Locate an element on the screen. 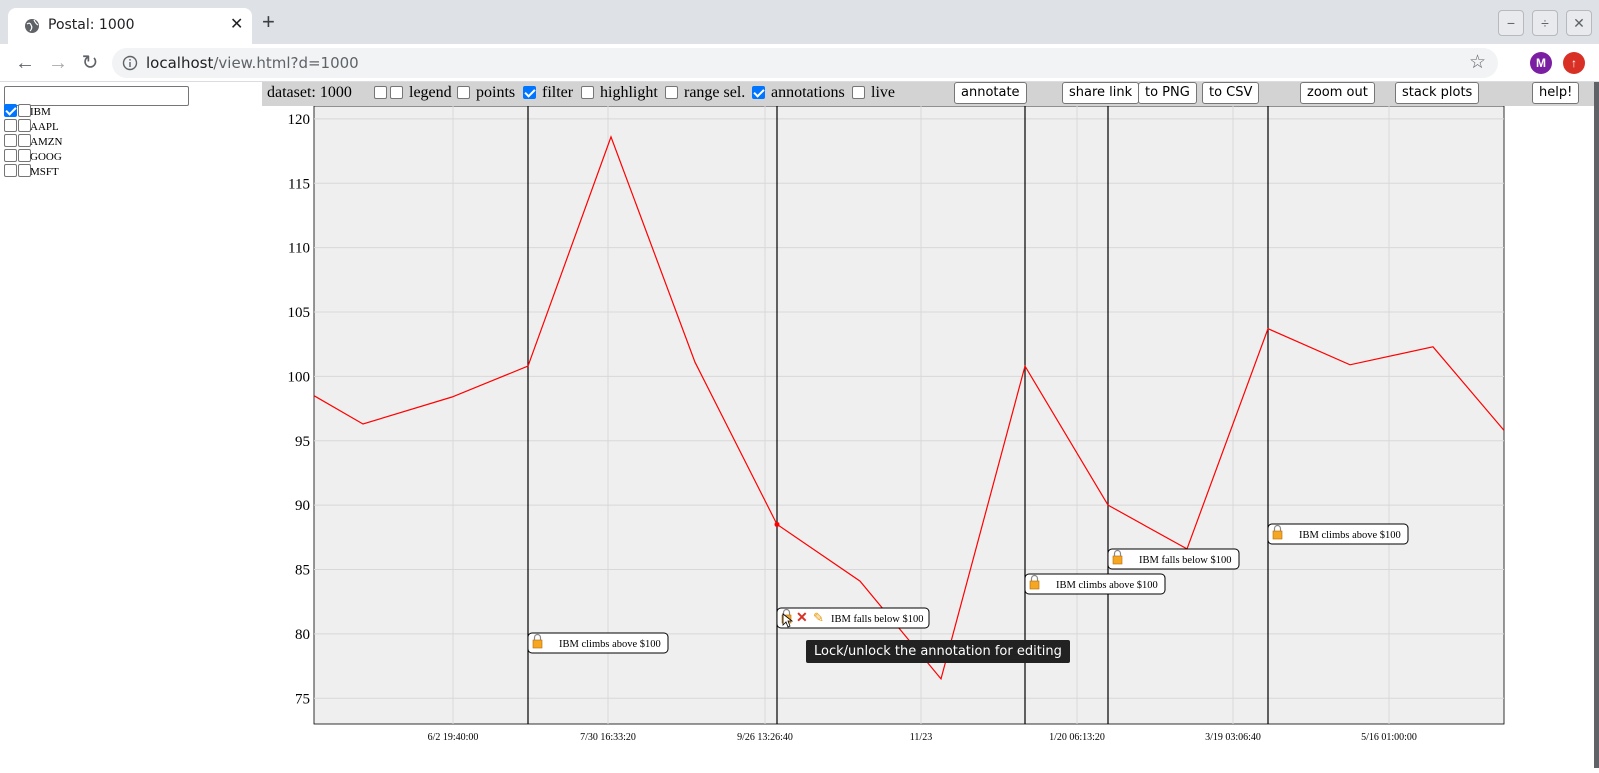 Image resolution: width=1599 pixels, height=773 pixels. browser-toolbar: ← → ↻ localhost/view.html?d=1000 ☆ M ↑ is located at coordinates (799, 63).